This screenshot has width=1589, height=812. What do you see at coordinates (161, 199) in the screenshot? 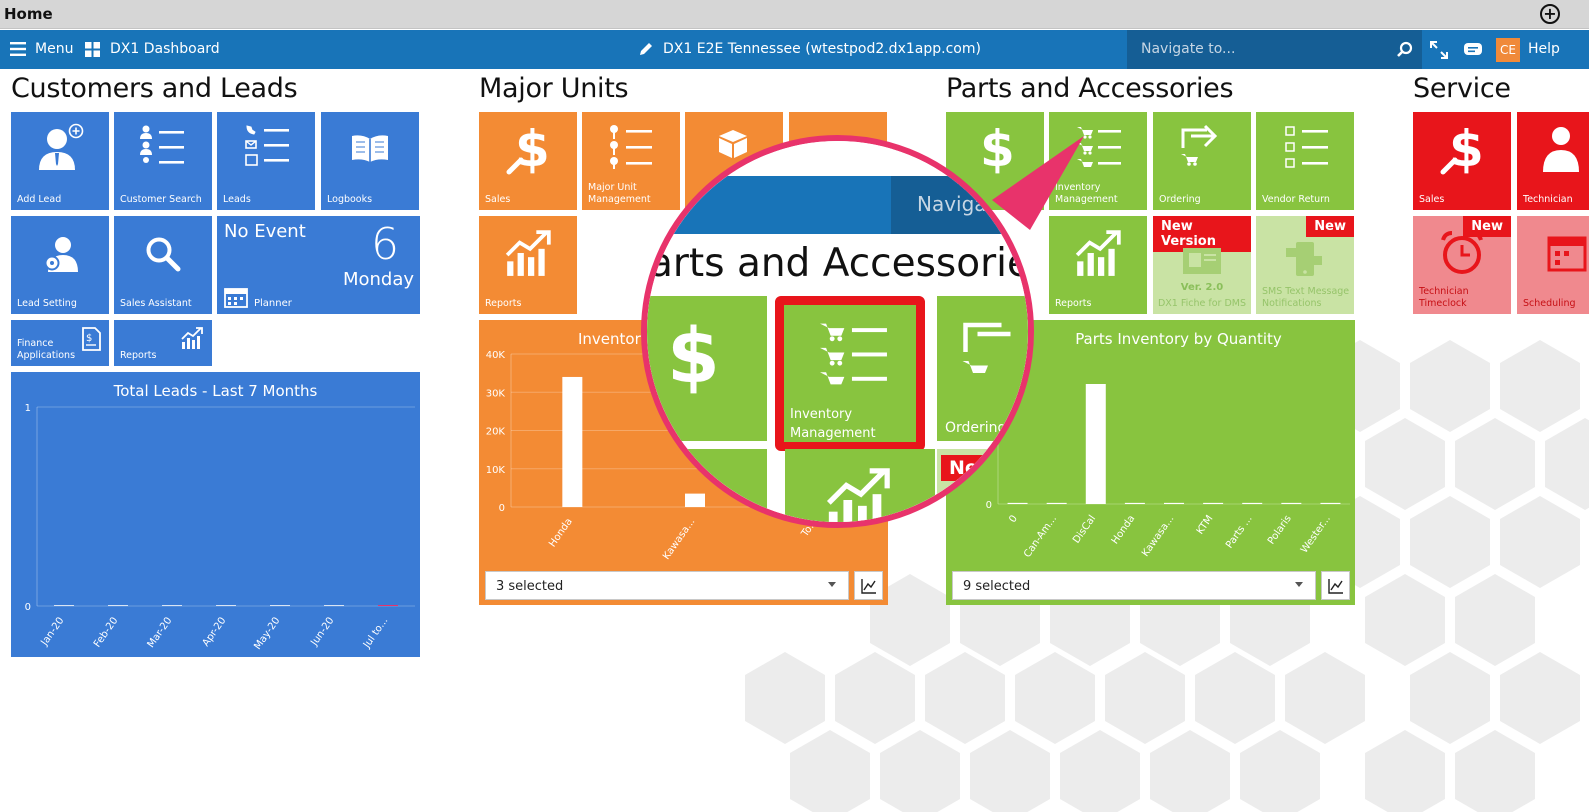
I see `customer-search-label: Customer Search` at bounding box center [161, 199].